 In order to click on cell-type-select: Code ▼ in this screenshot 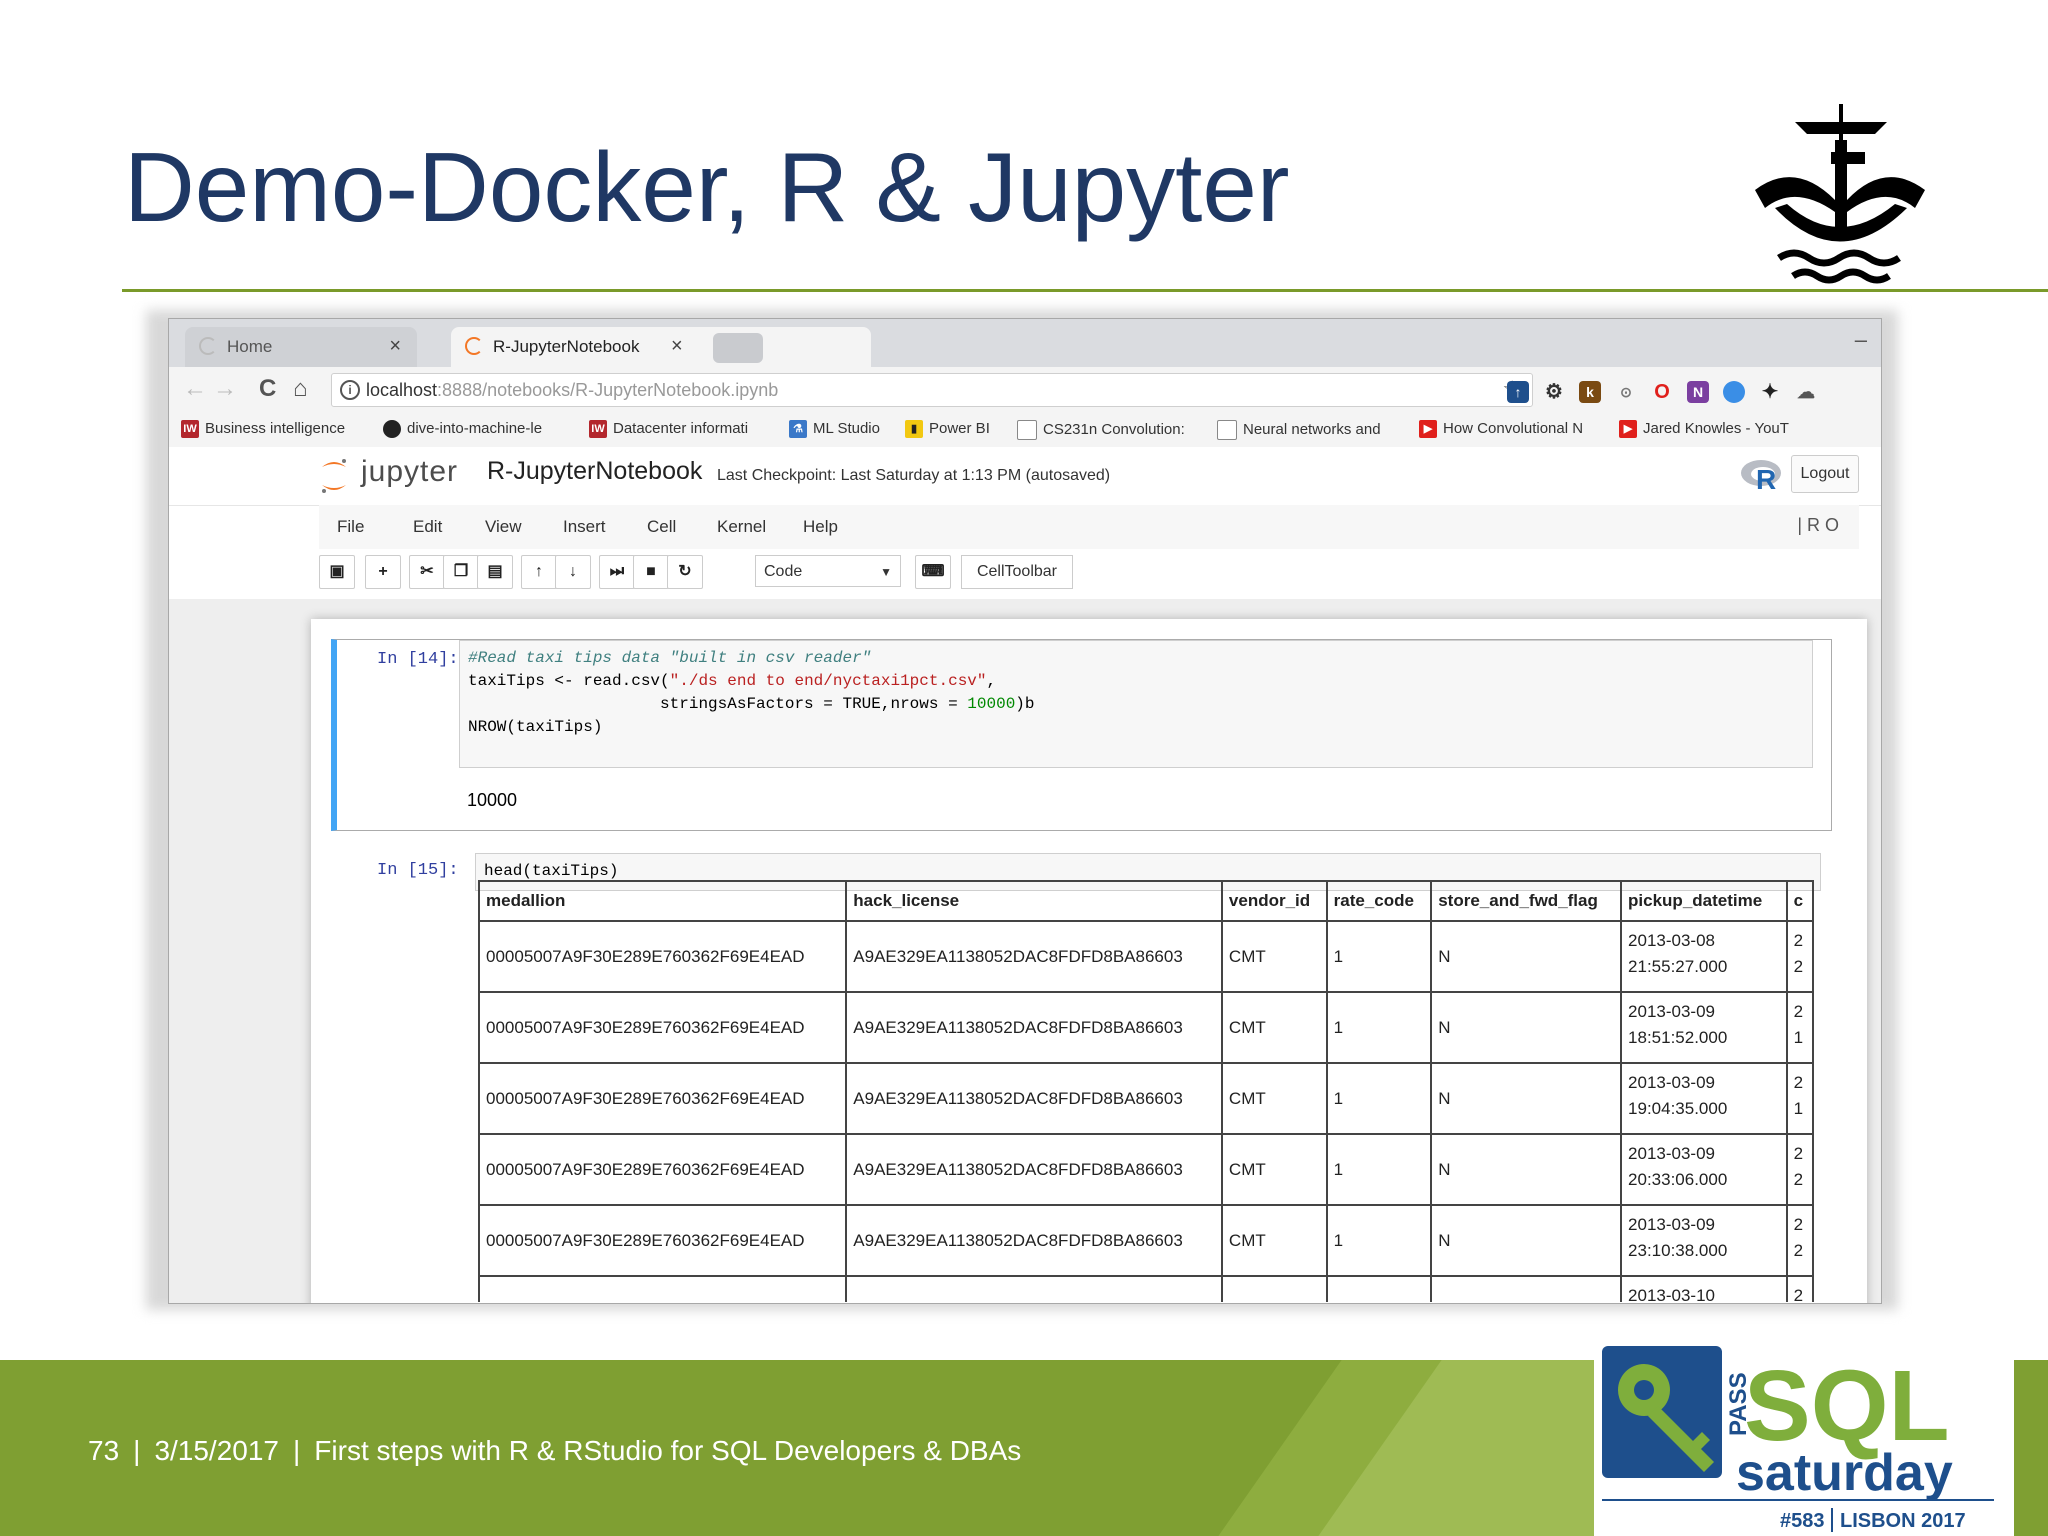, I will do `click(828, 571)`.